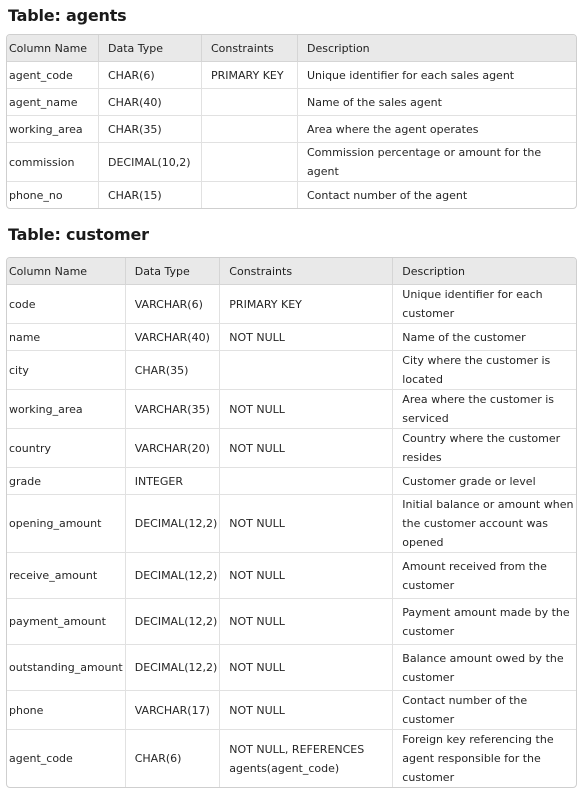 The height and width of the screenshot is (788, 585). Describe the element at coordinates (173, 448) in the screenshot. I see `data-type-cell: VARCHAR(20)` at that location.